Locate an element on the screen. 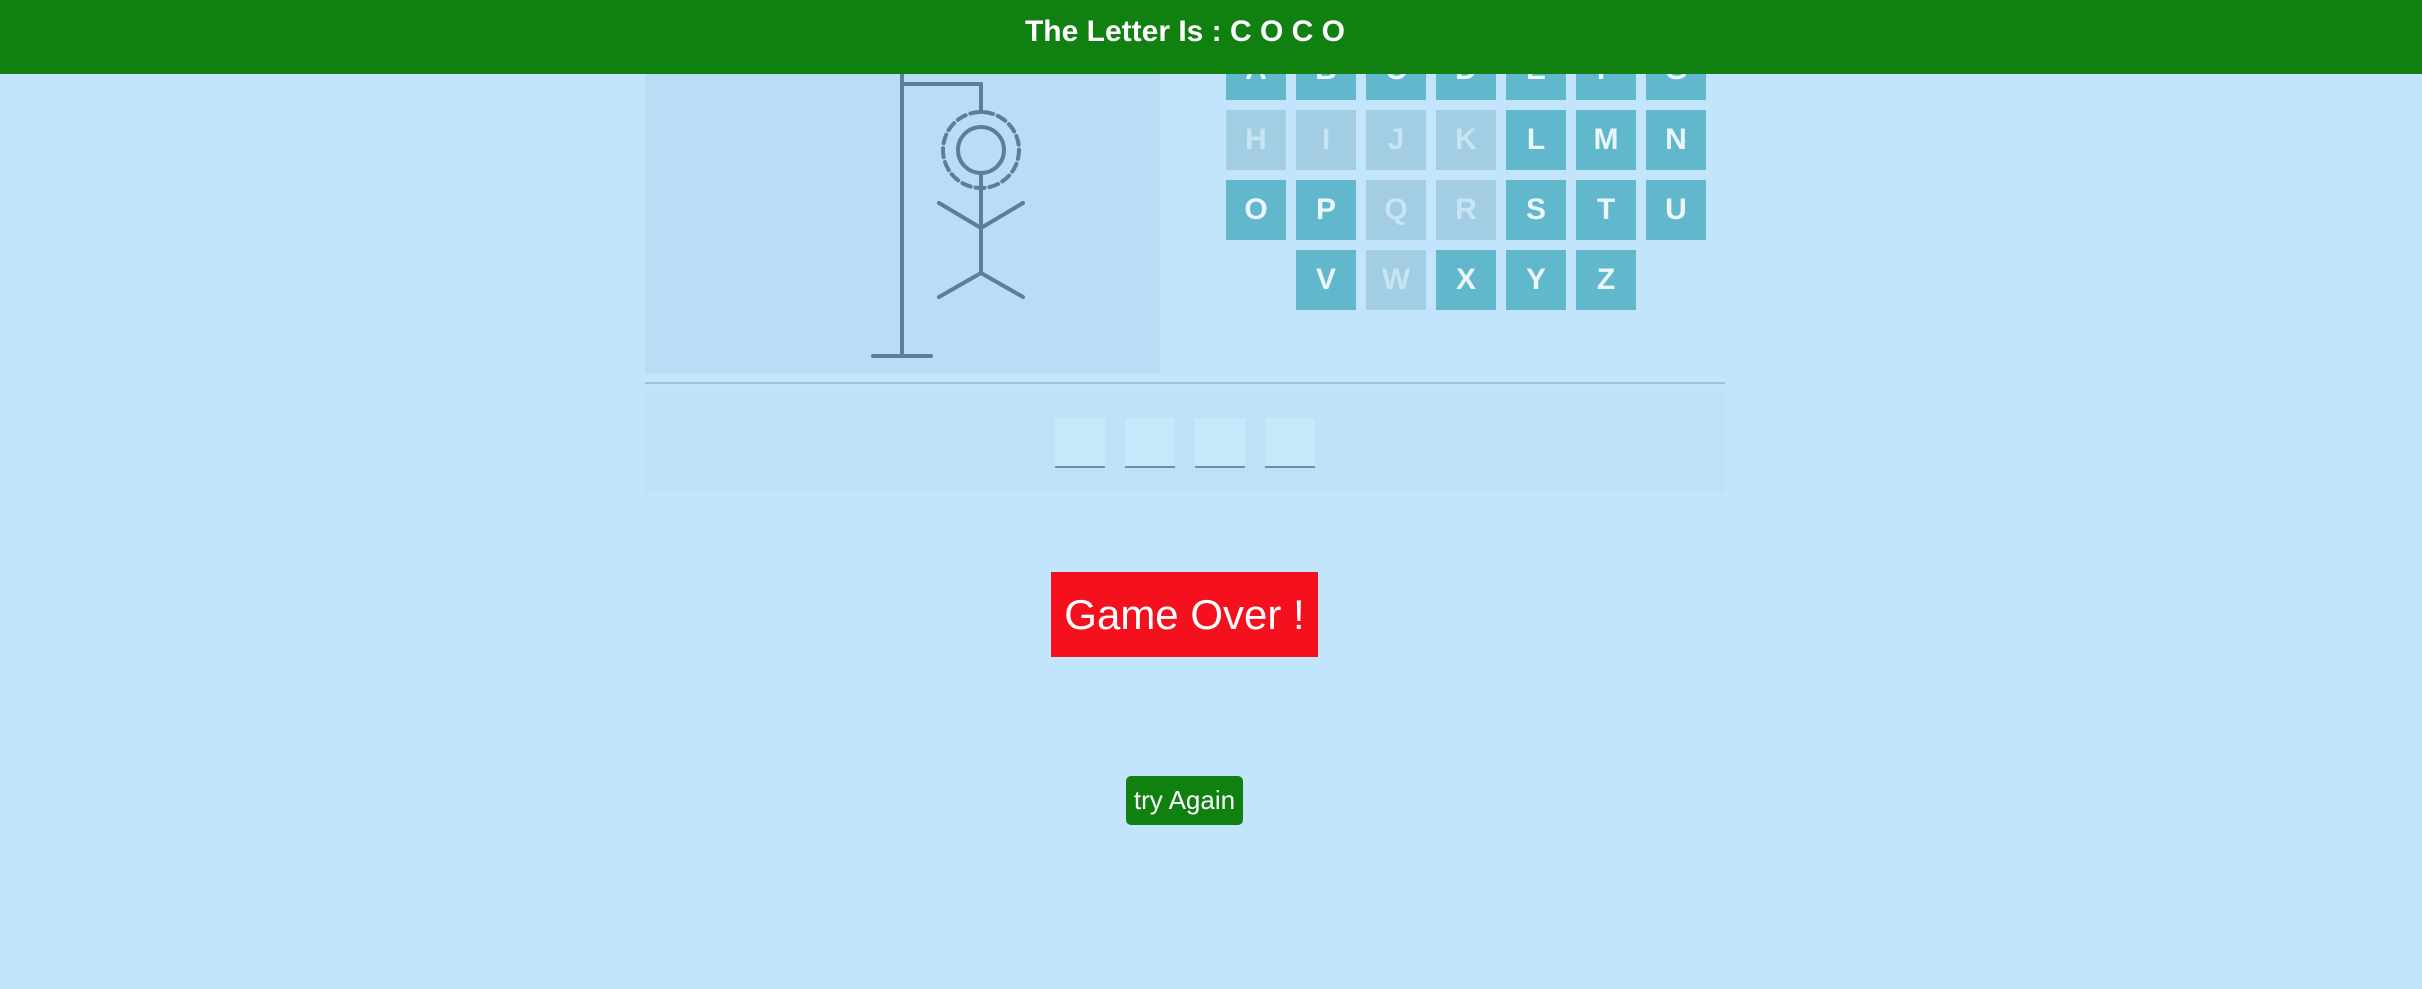  key-k: K is located at coordinates (1466, 140).